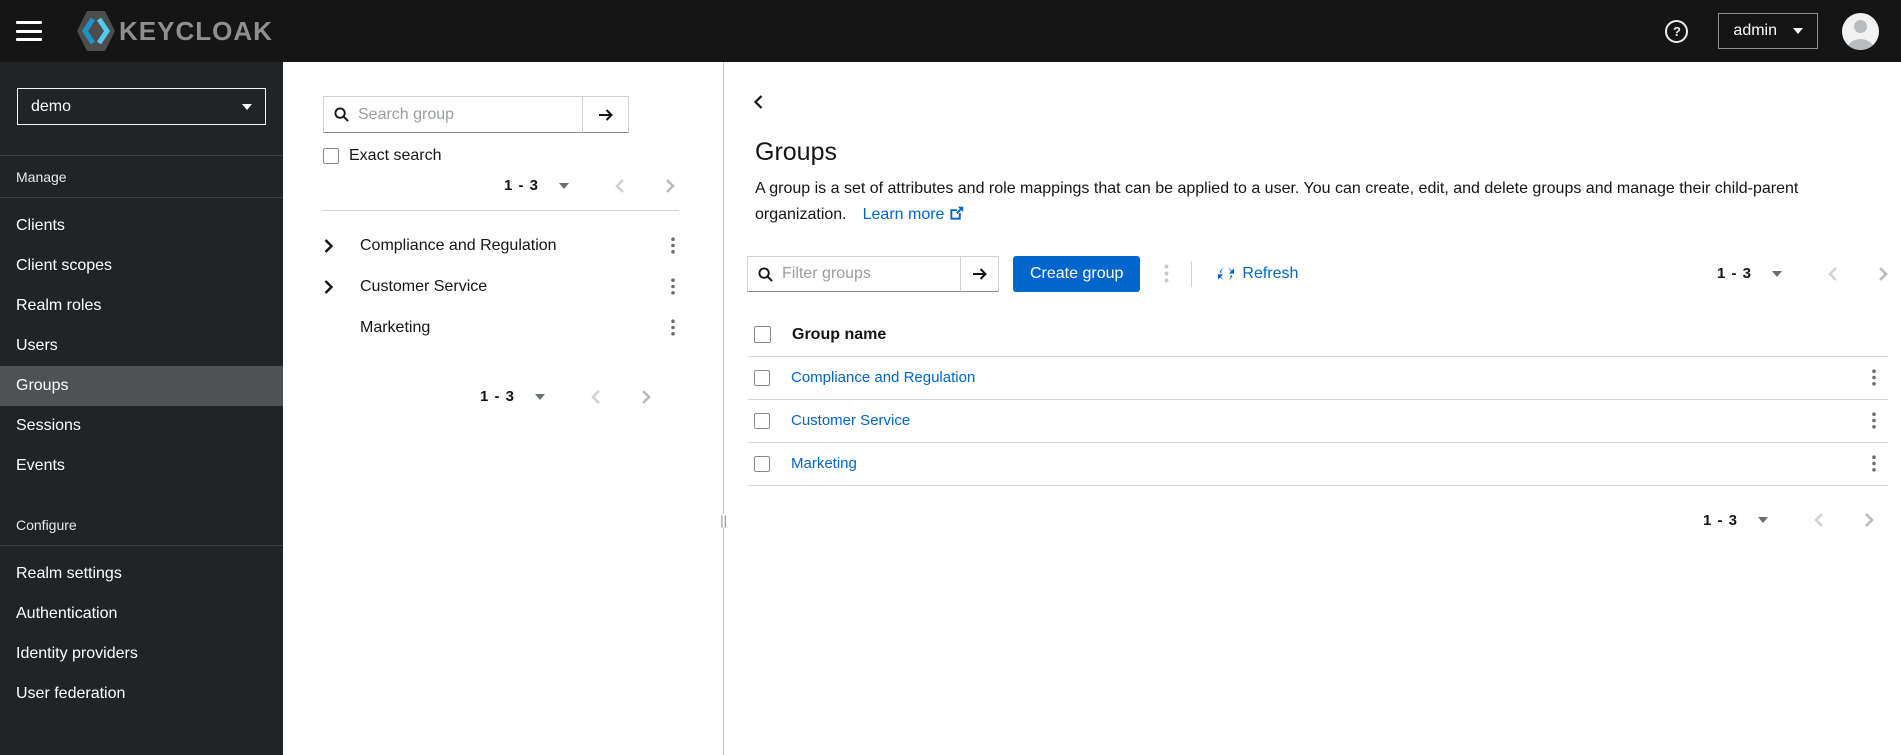 This screenshot has height=755, width=1901. I want to click on external-link-icon, so click(957, 213).